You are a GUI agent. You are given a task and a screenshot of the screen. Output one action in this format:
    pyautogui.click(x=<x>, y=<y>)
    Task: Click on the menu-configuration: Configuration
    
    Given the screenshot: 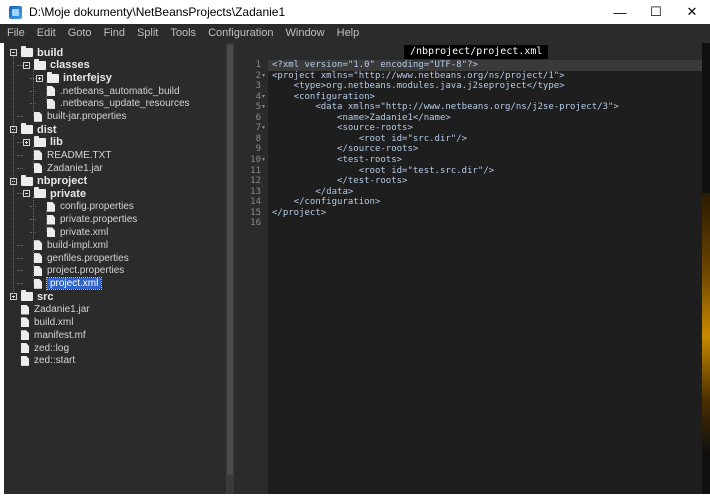 What is the action you would take?
    pyautogui.click(x=240, y=33)
    